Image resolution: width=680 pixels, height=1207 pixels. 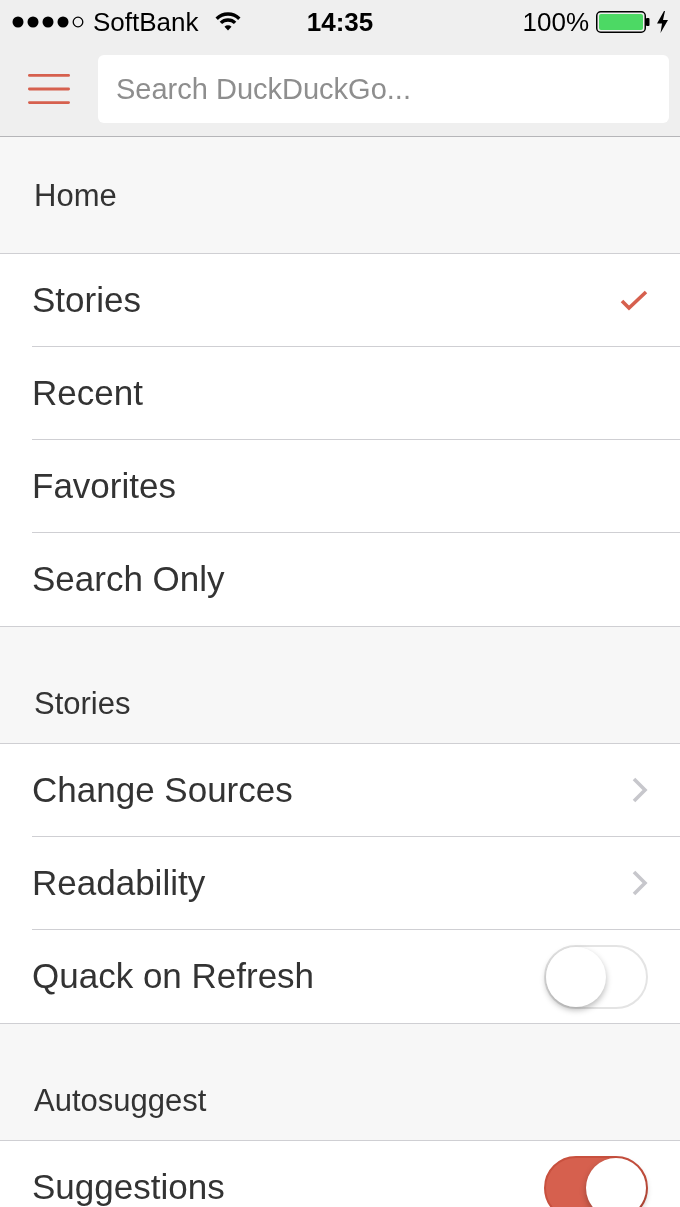 I want to click on toggle-switch, so click(x=596, y=1181).